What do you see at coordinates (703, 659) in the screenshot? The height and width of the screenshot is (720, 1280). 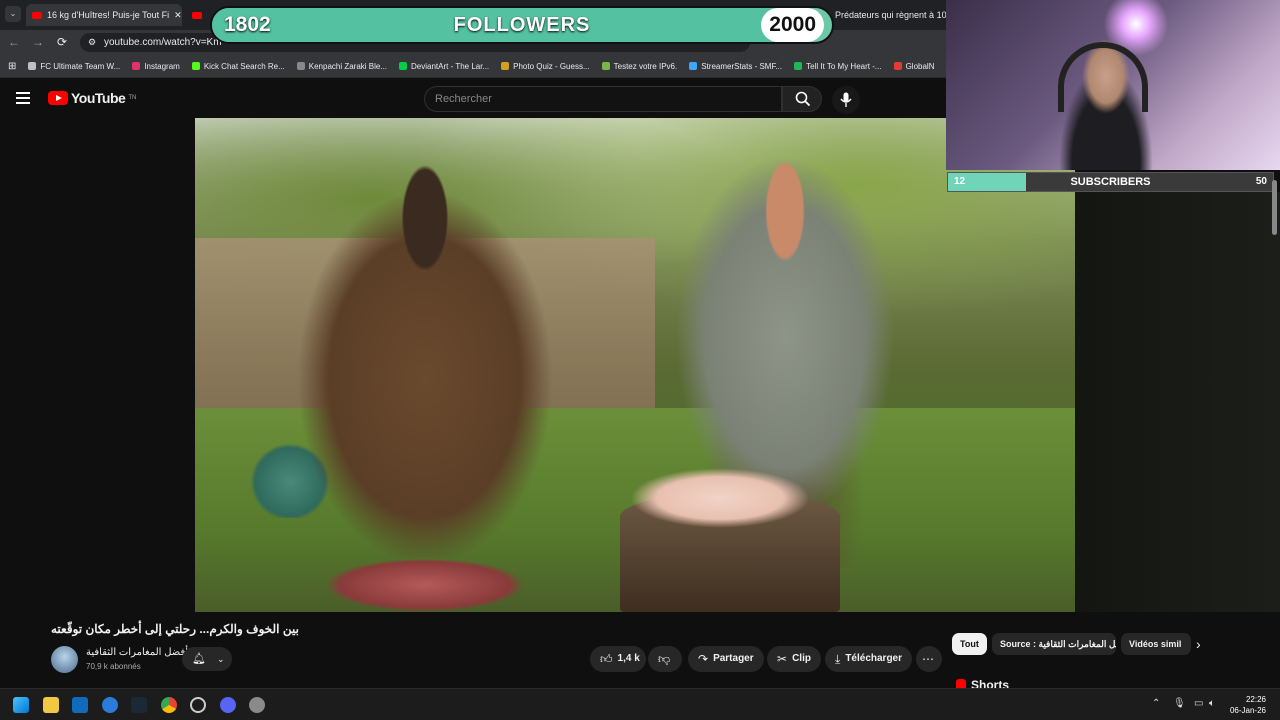 I see `share-icon: ↷` at bounding box center [703, 659].